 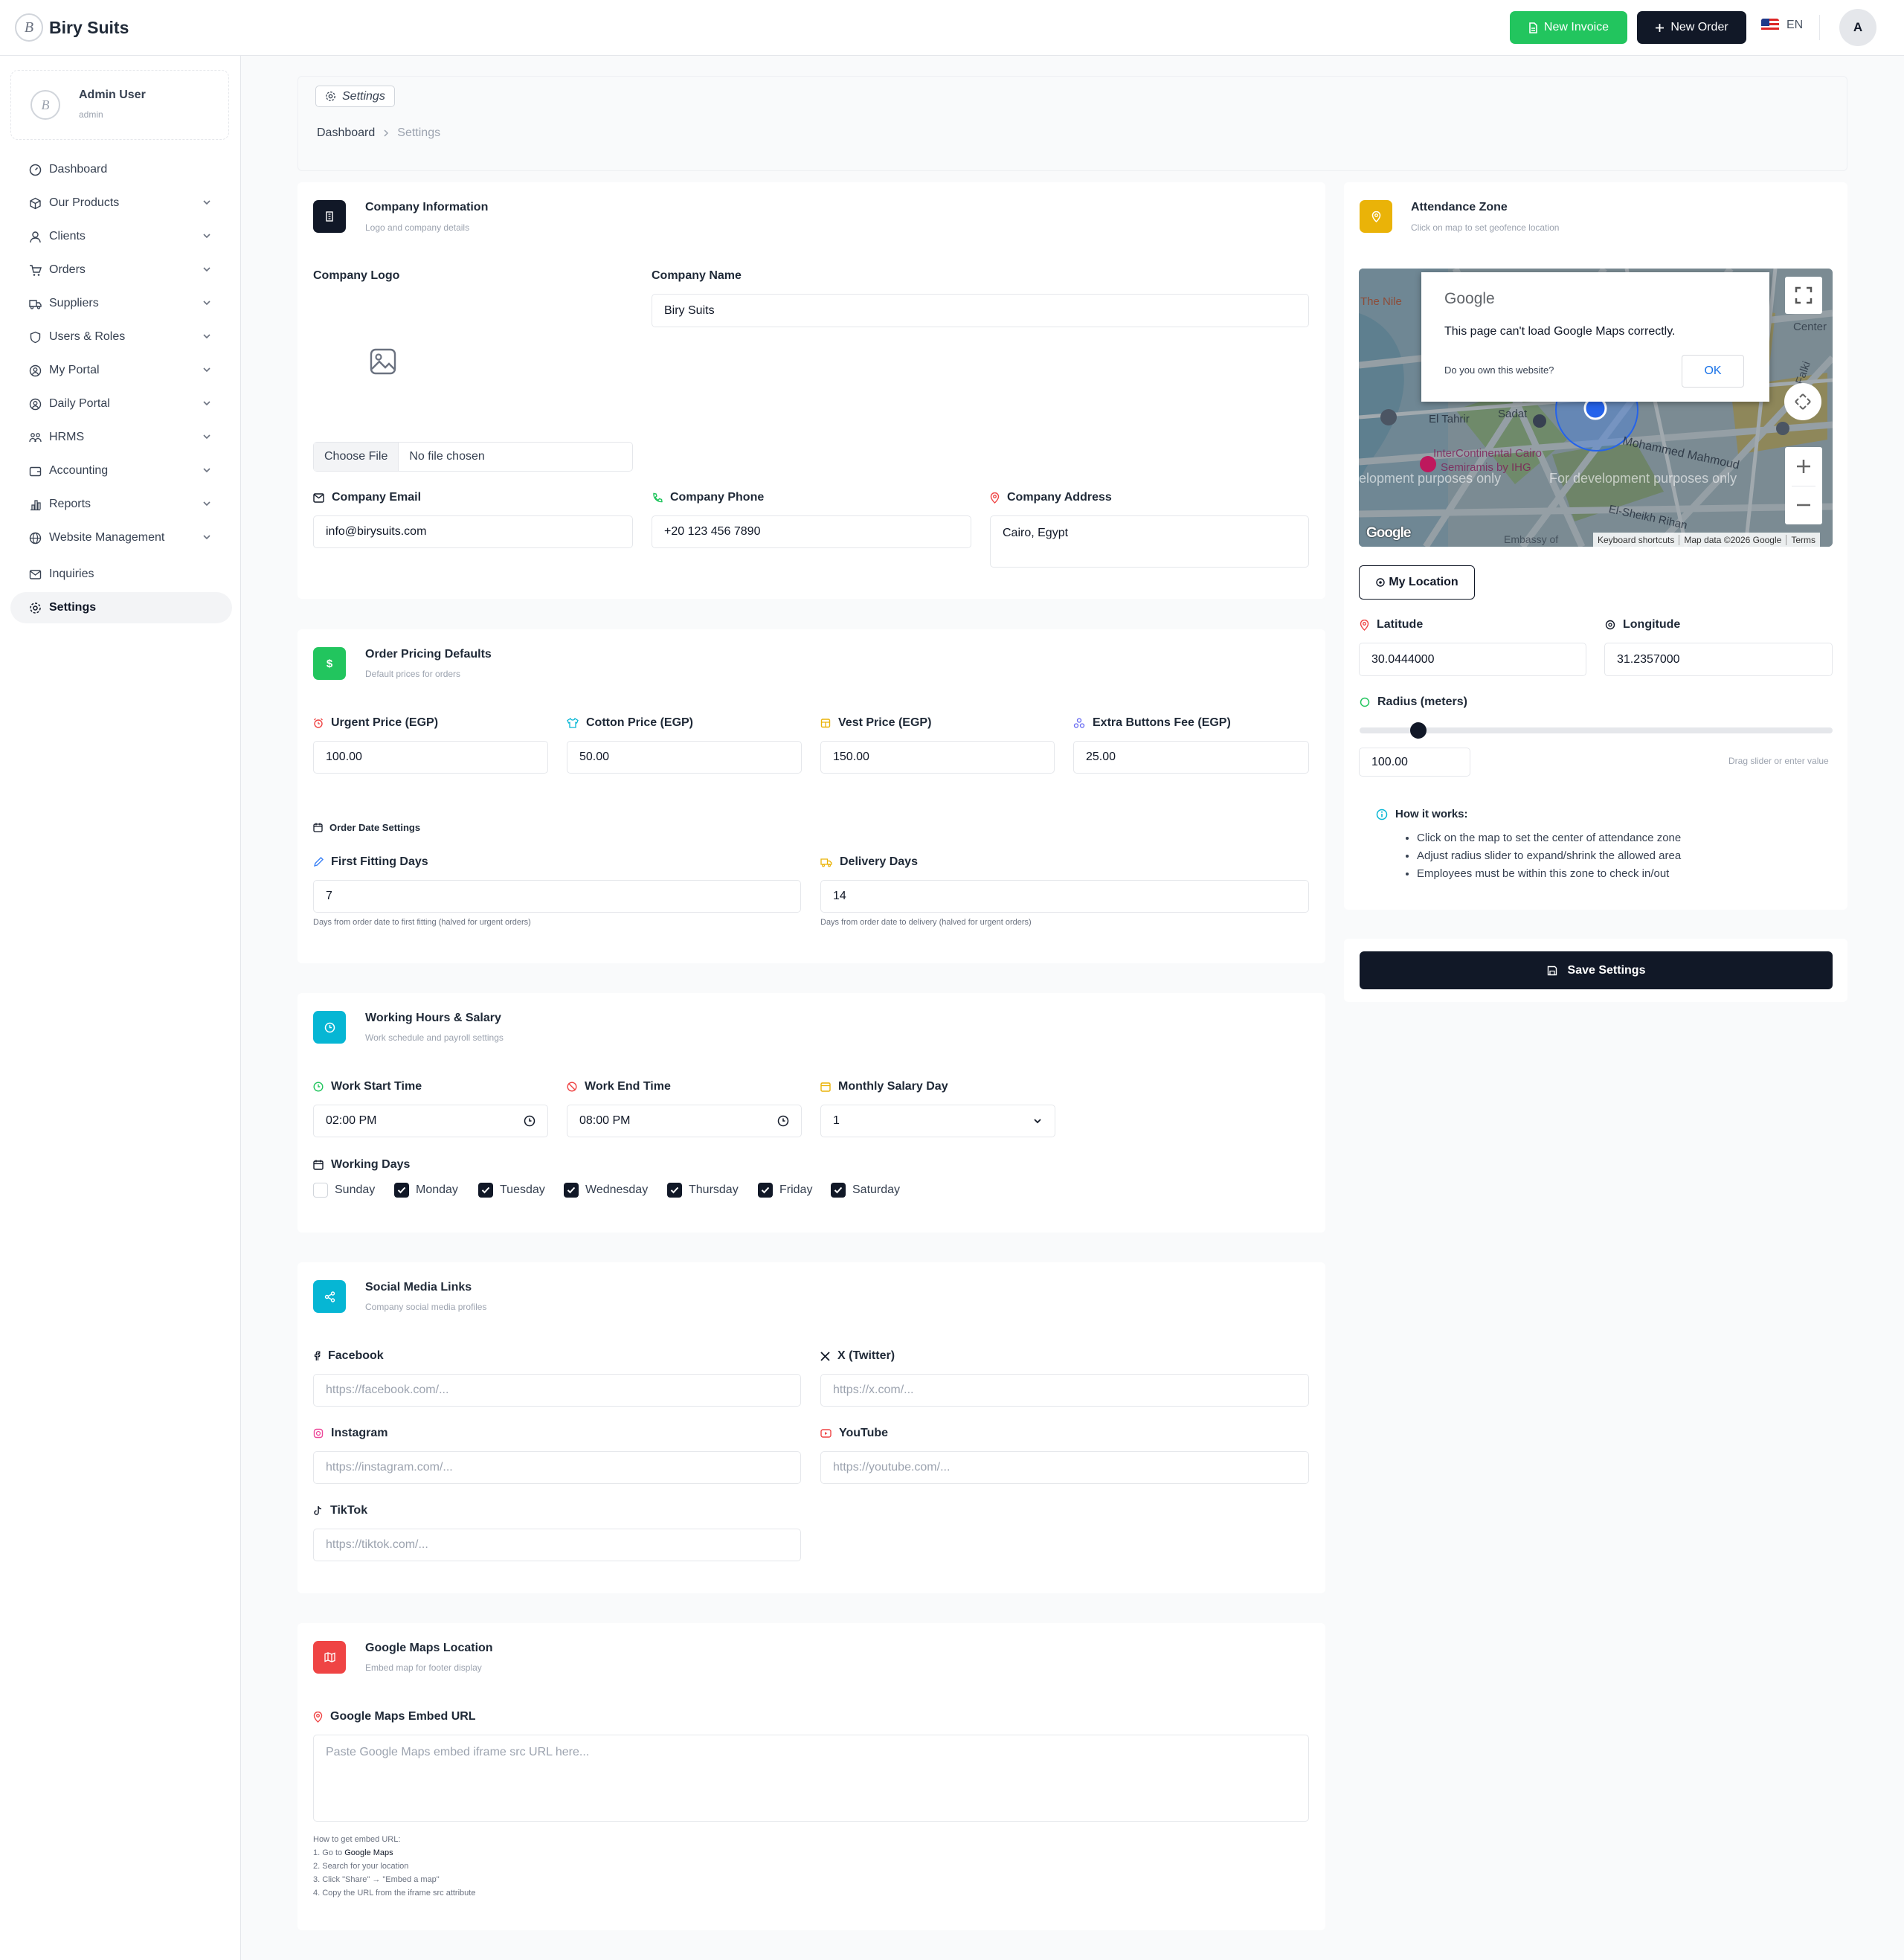 What do you see at coordinates (121, 607) in the screenshot?
I see `sidebar-item-settings: Settings` at bounding box center [121, 607].